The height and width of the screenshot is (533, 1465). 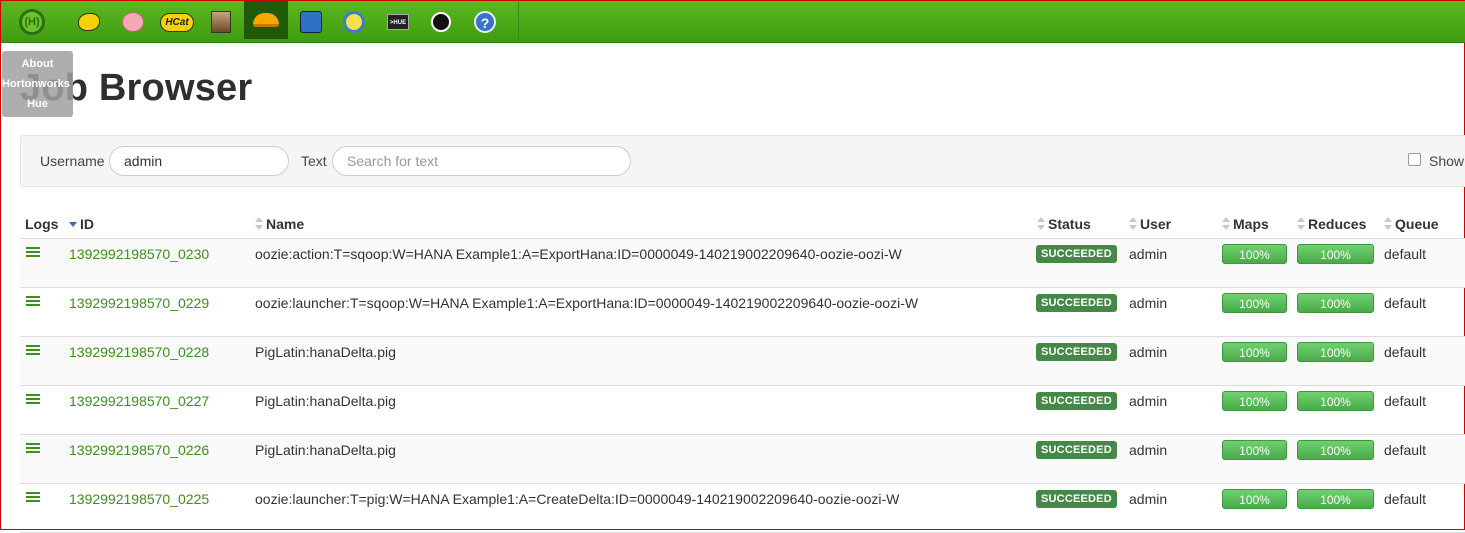 I want to click on job-id-link: 1392992198570_0229, so click(x=139, y=303).